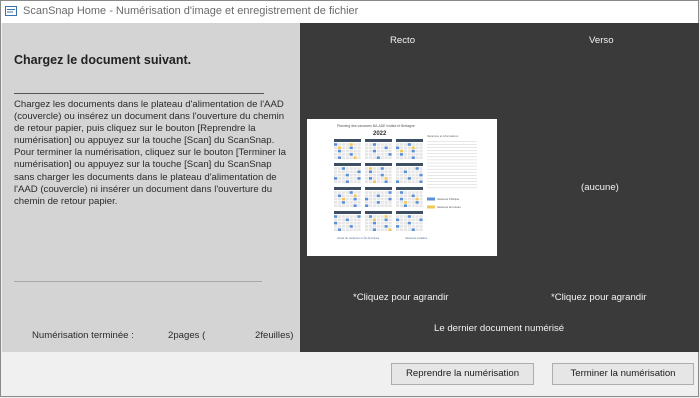 The image size is (700, 398). I want to click on back-side-label: Verso, so click(601, 40).